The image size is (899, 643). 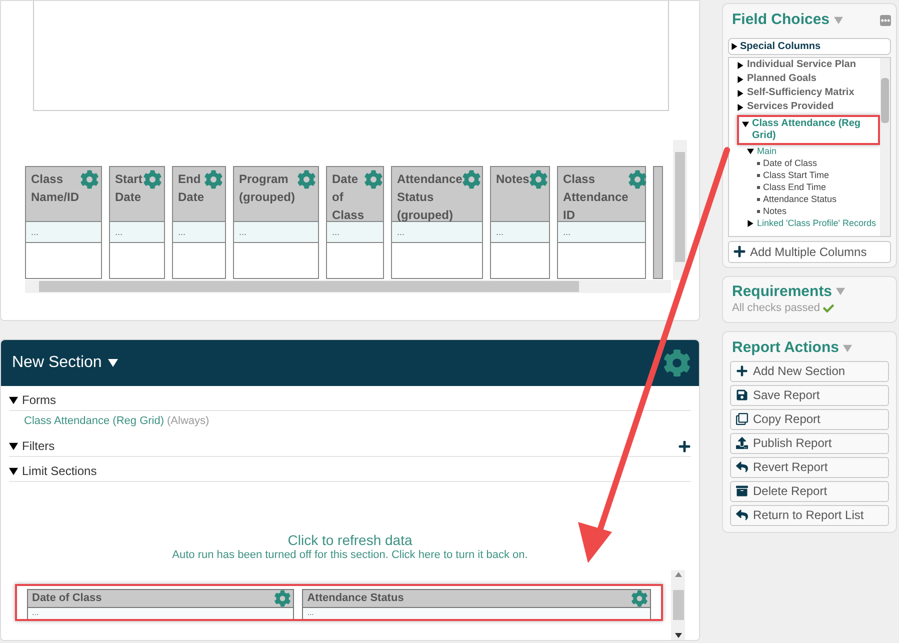 What do you see at coordinates (191, 188) in the screenshot?
I see `column-label: End Date` at bounding box center [191, 188].